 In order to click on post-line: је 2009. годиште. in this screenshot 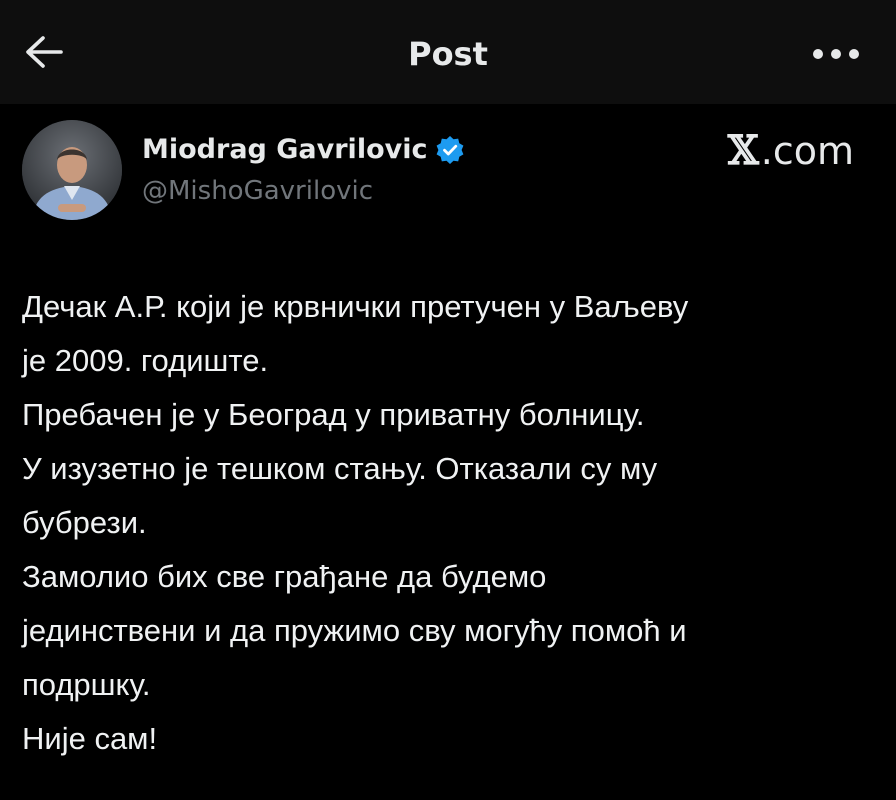, I will do `click(145, 360)`.